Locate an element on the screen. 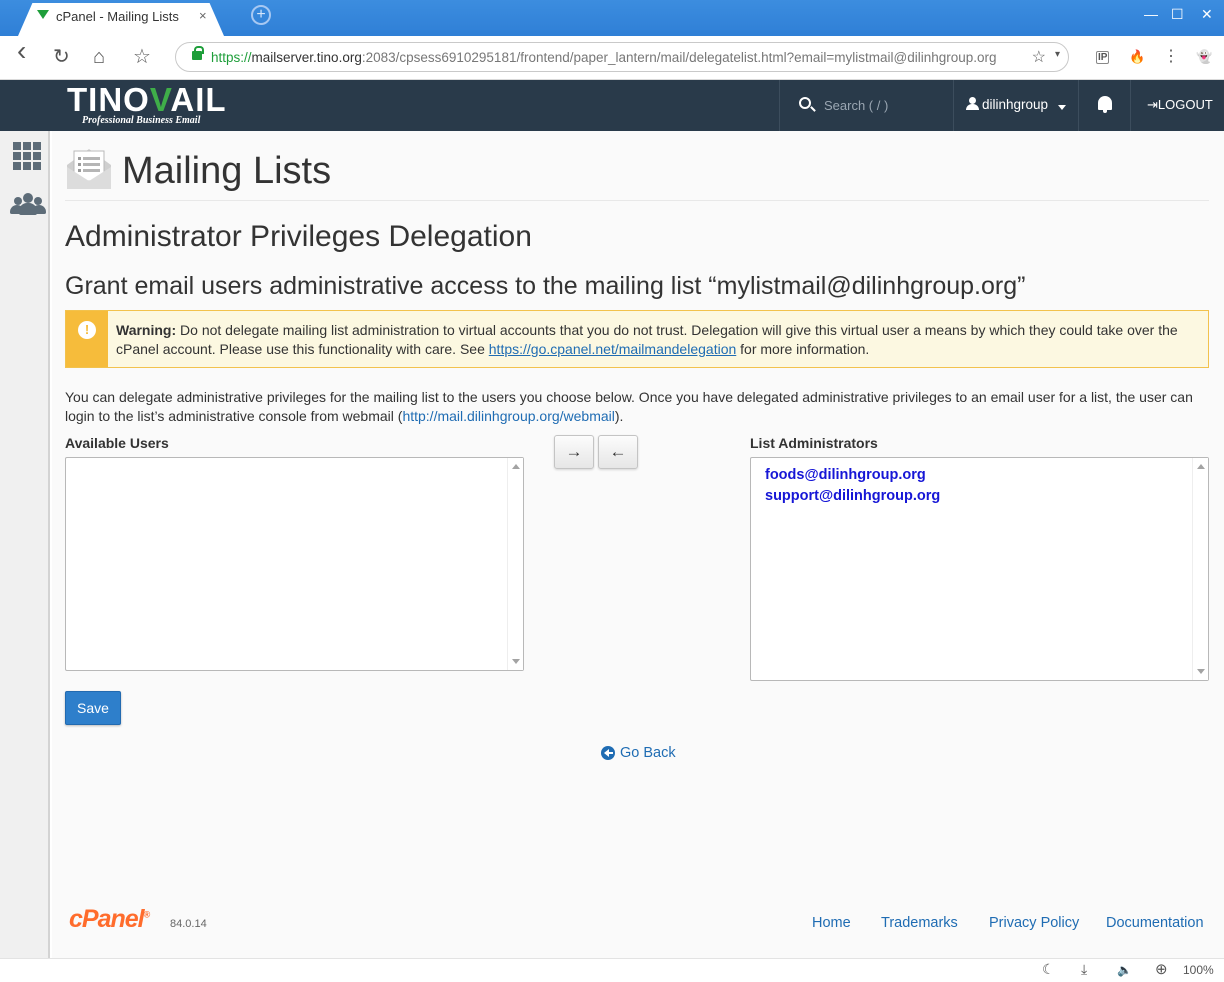 This screenshot has height=982, width=1224. footer-documentation-link: Documentation is located at coordinates (1155, 923).